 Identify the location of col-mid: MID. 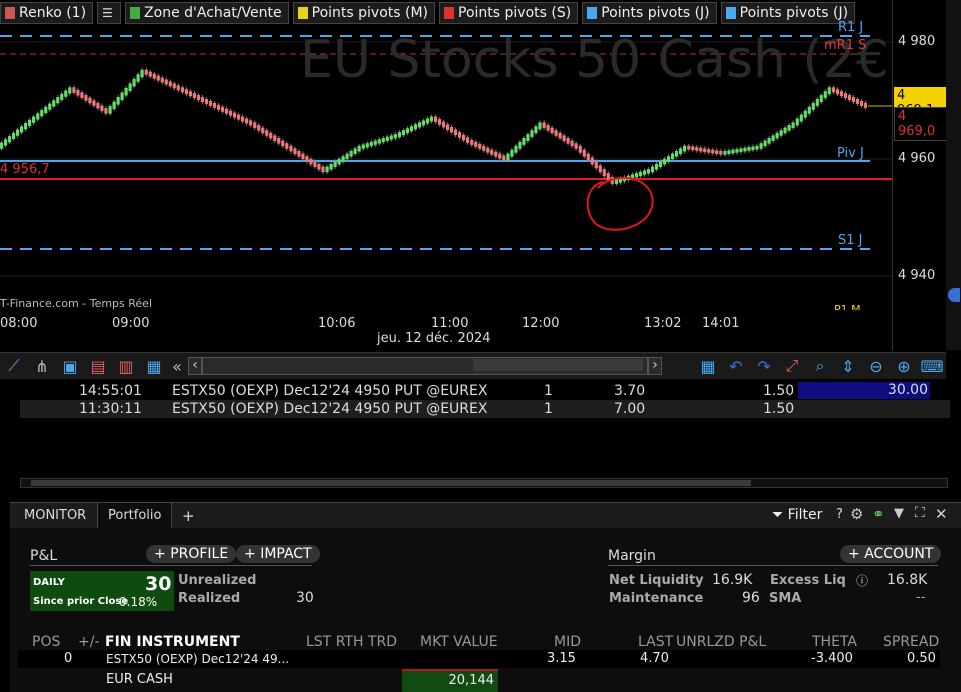
(567, 642).